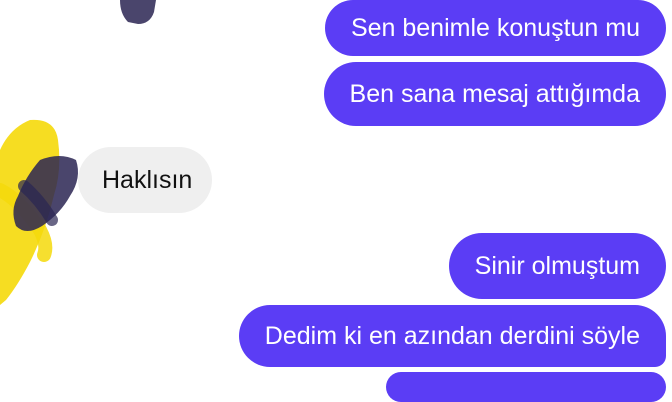 The height and width of the screenshot is (402, 672). I want to click on message-bubble-outgoing: Dedim ki en azından derdini söyle, so click(452, 336).